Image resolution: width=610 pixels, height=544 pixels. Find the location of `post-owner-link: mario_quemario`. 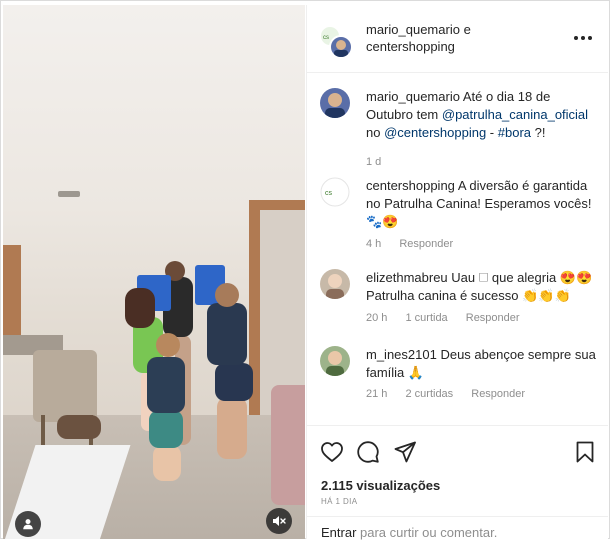

post-owner-link: mario_quemario is located at coordinates (413, 29).